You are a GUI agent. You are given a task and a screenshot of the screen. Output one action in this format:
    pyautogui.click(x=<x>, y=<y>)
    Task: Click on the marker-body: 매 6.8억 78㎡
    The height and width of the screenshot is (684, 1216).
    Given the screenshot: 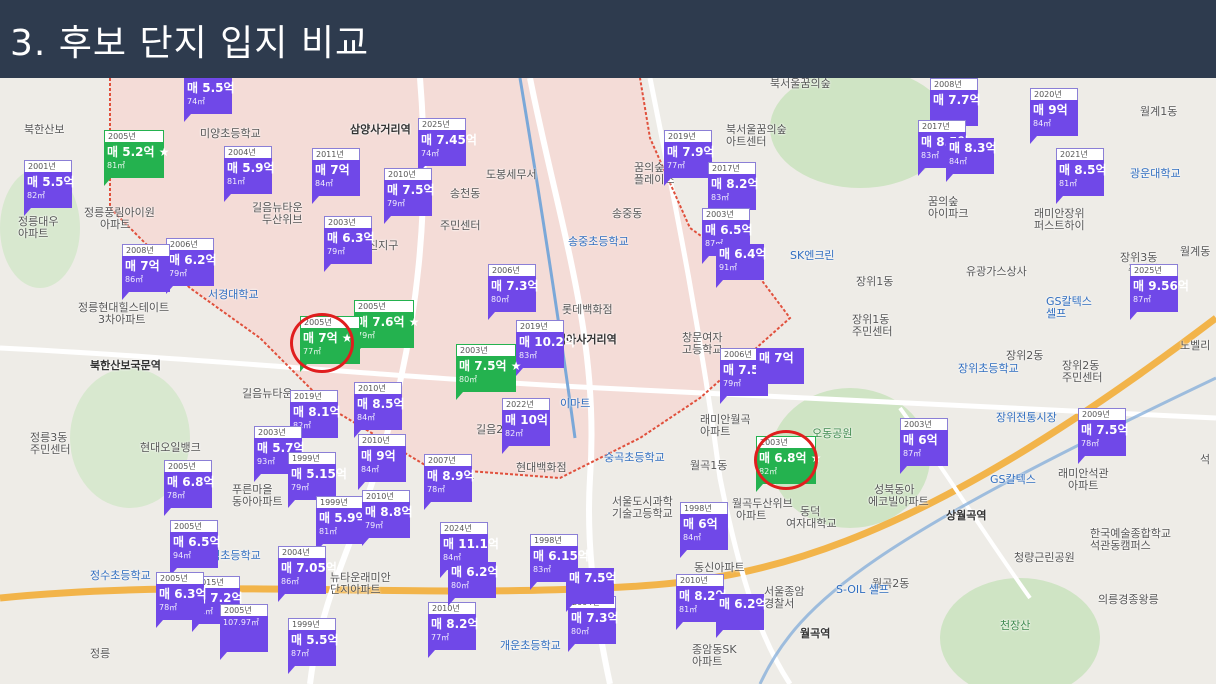 What is the action you would take?
    pyautogui.click(x=189, y=490)
    